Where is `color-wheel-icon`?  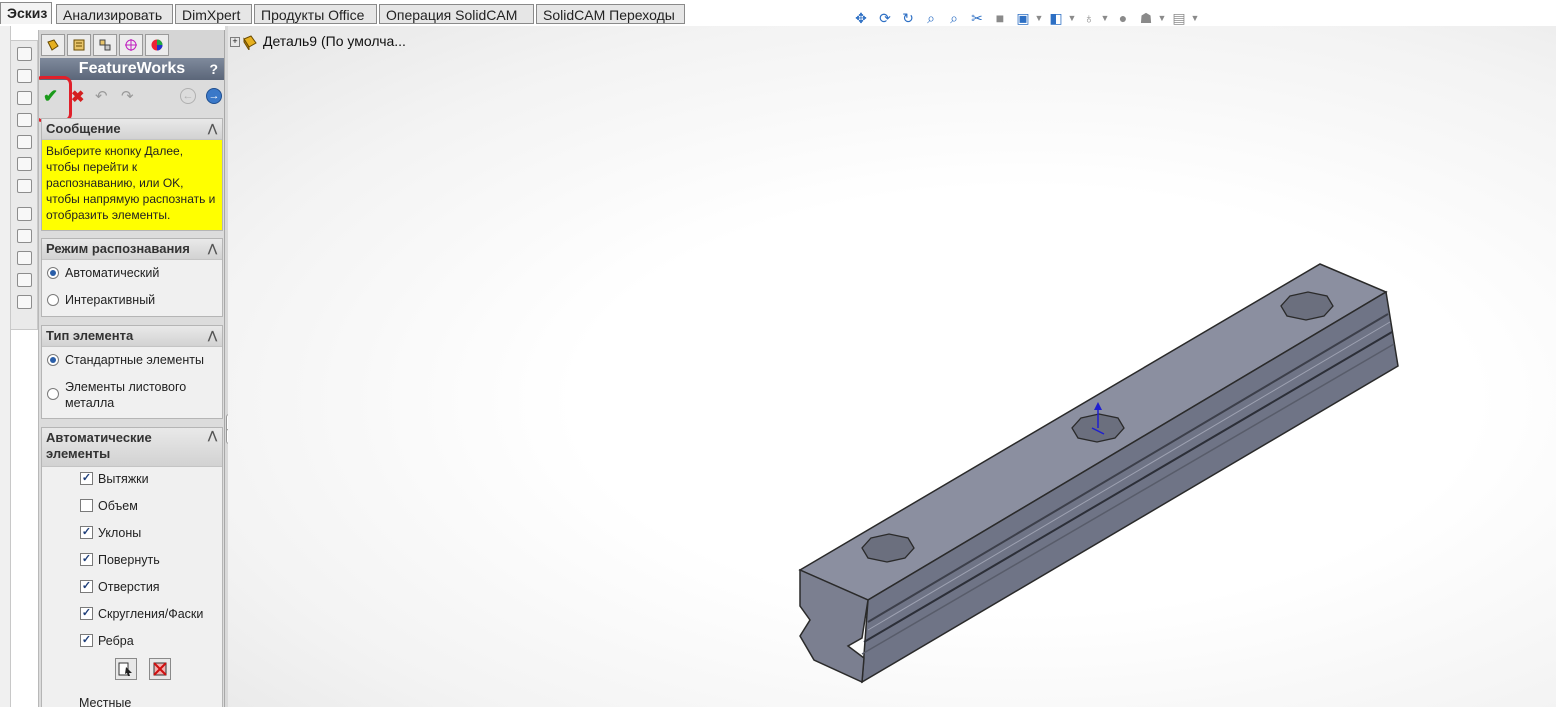 color-wheel-icon is located at coordinates (157, 45).